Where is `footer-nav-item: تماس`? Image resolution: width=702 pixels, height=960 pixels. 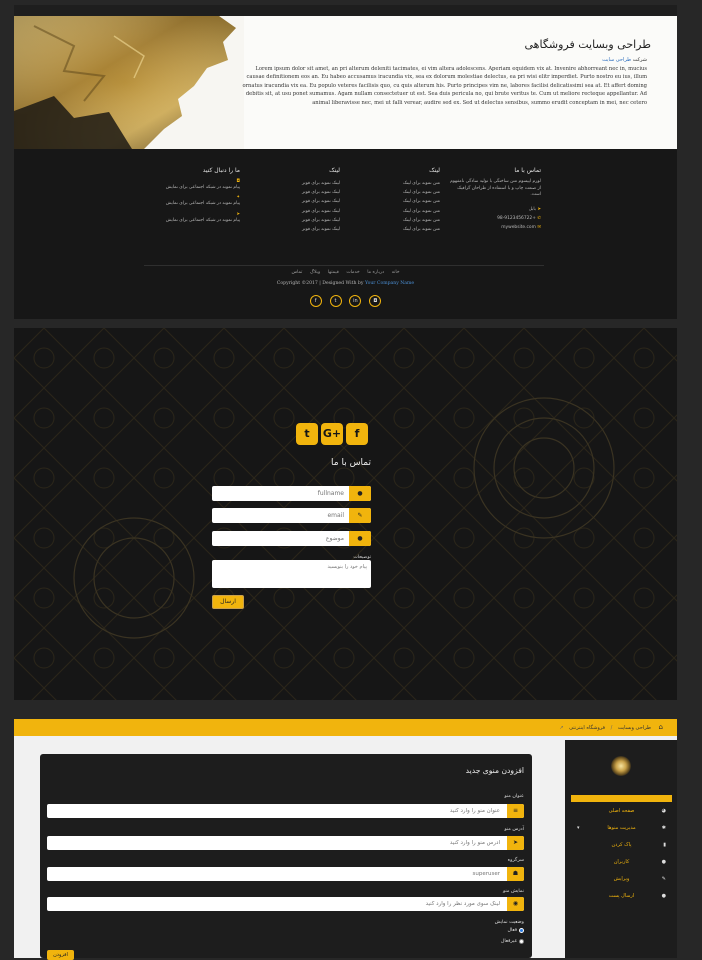 footer-nav-item: تماس is located at coordinates (296, 272).